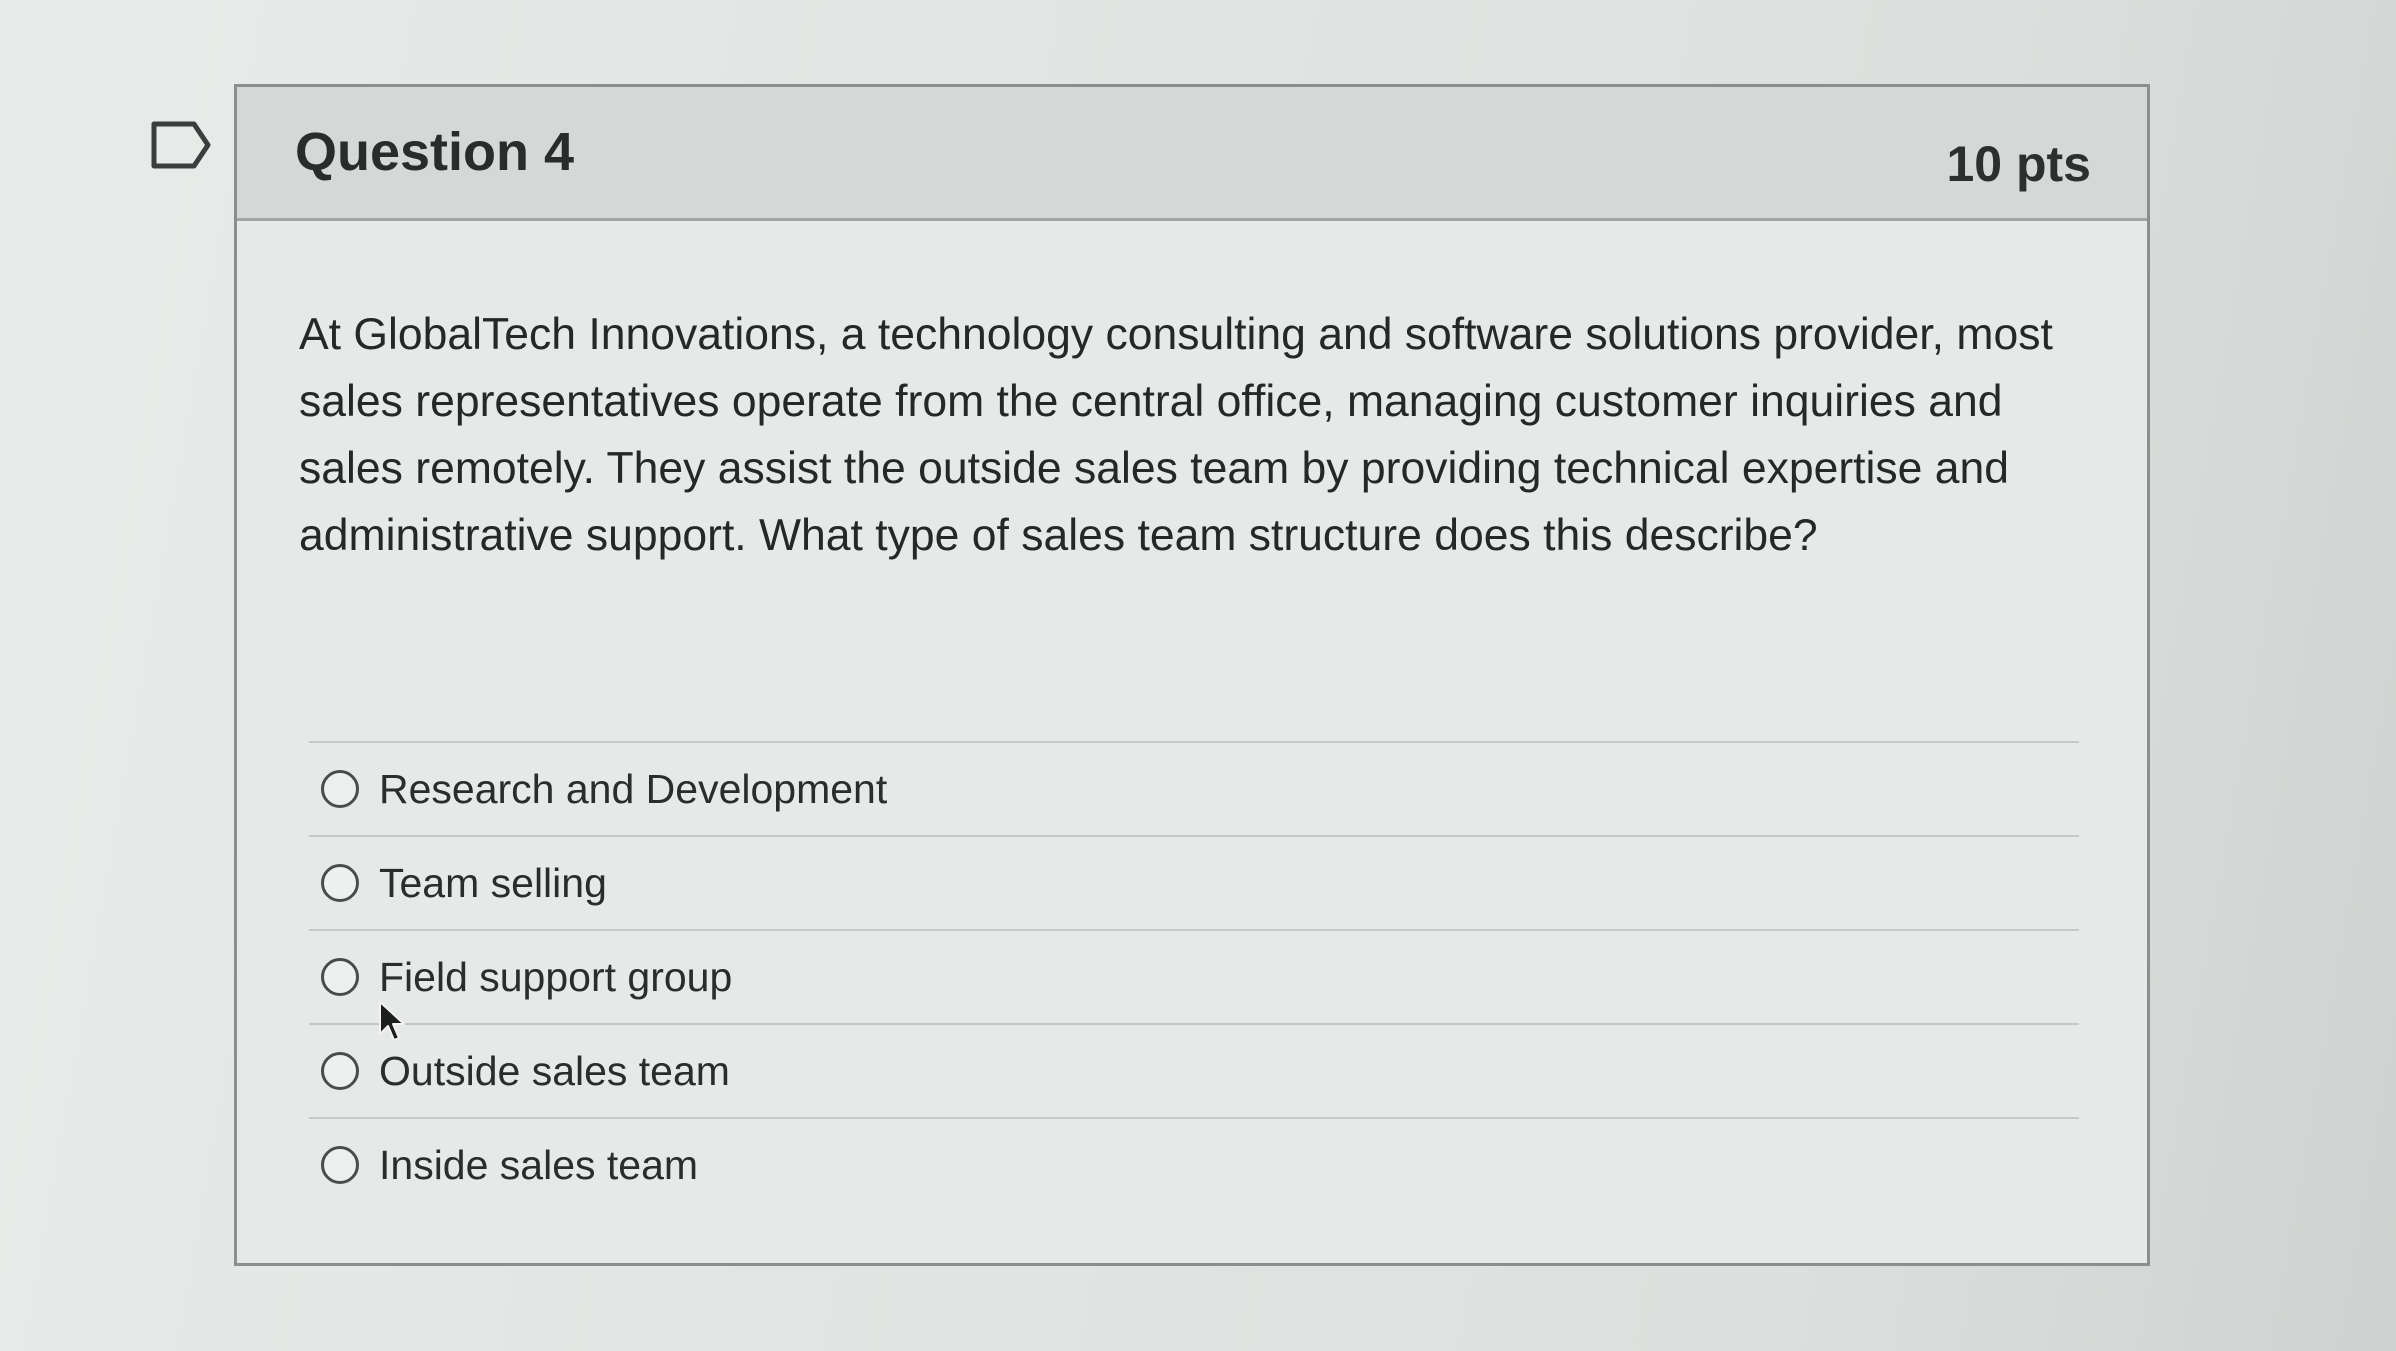 The image size is (2396, 1351). What do you see at coordinates (1192, 154) in the screenshot?
I see `question-header: Question 4 10 pts` at bounding box center [1192, 154].